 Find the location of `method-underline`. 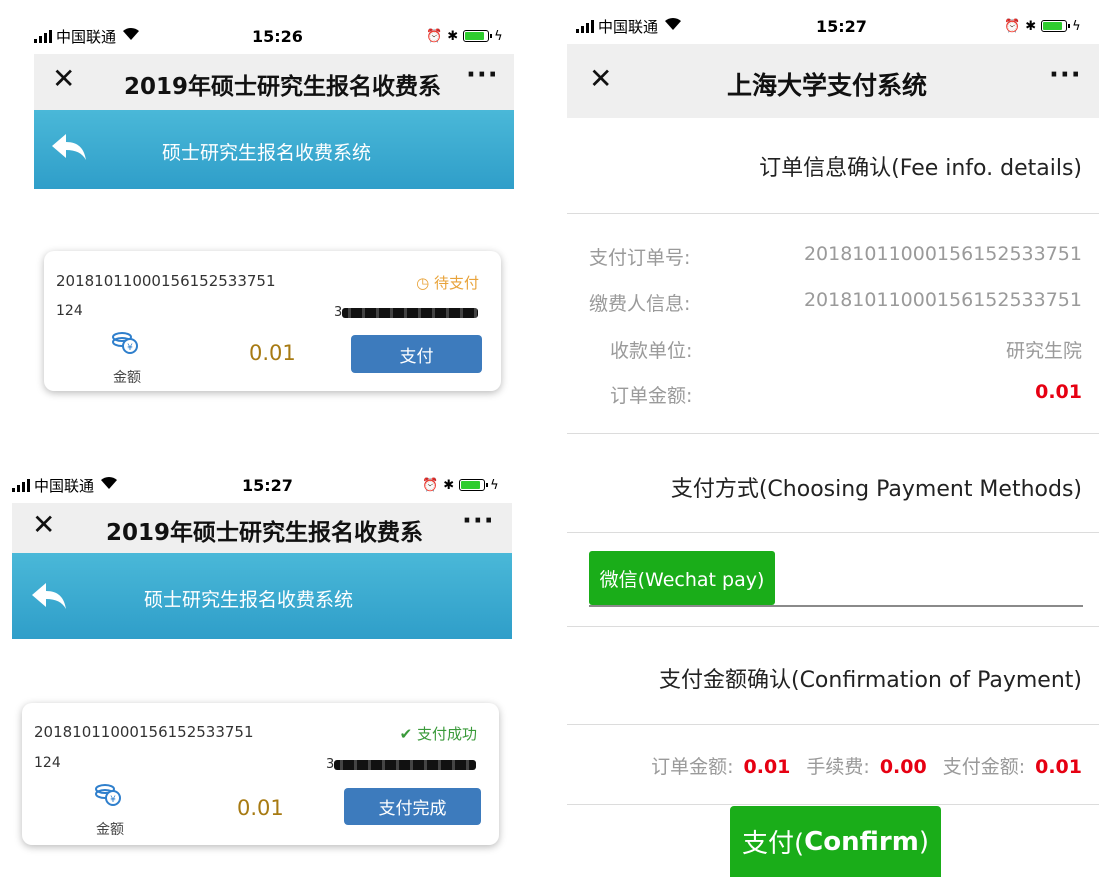

method-underline is located at coordinates (836, 606).